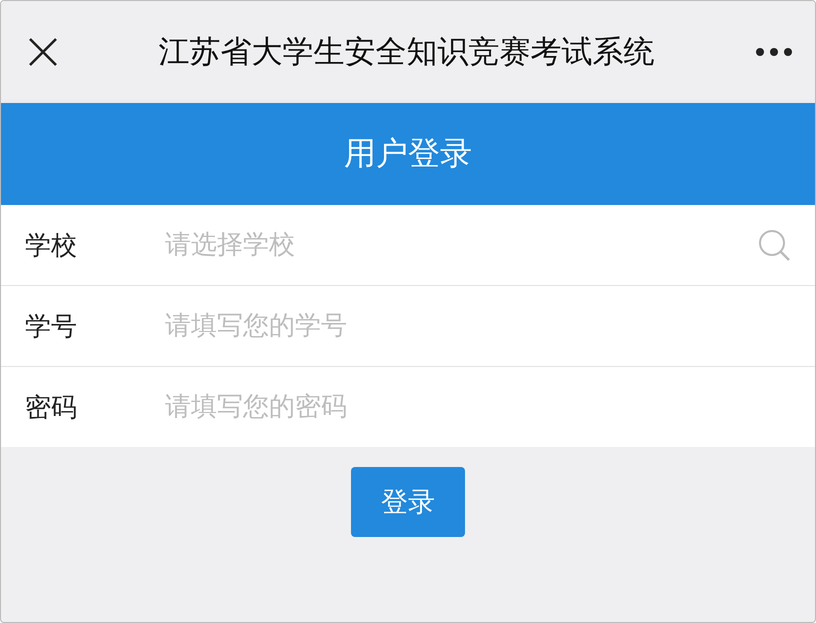  What do you see at coordinates (408, 502) in the screenshot?
I see `login-button: 登录` at bounding box center [408, 502].